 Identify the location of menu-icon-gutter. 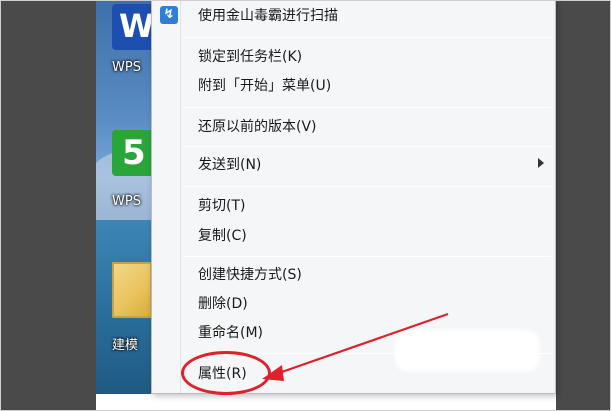
(180, 196).